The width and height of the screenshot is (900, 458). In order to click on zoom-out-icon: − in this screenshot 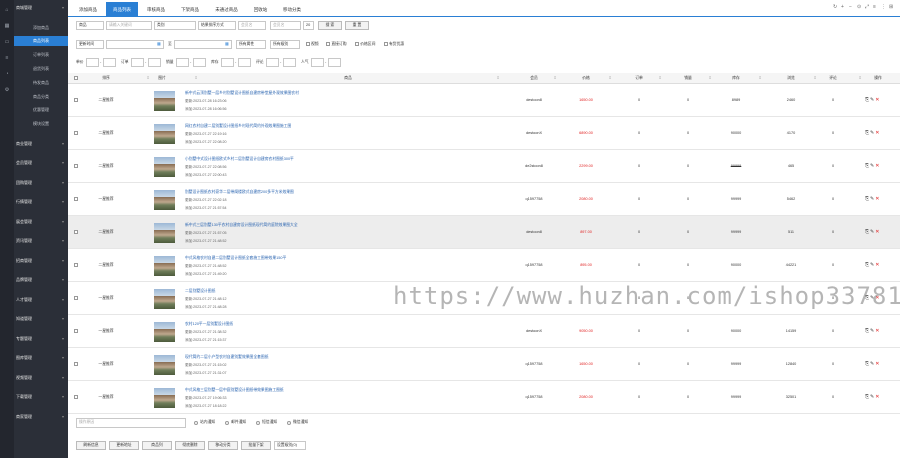, I will do `click(850, 7)`.